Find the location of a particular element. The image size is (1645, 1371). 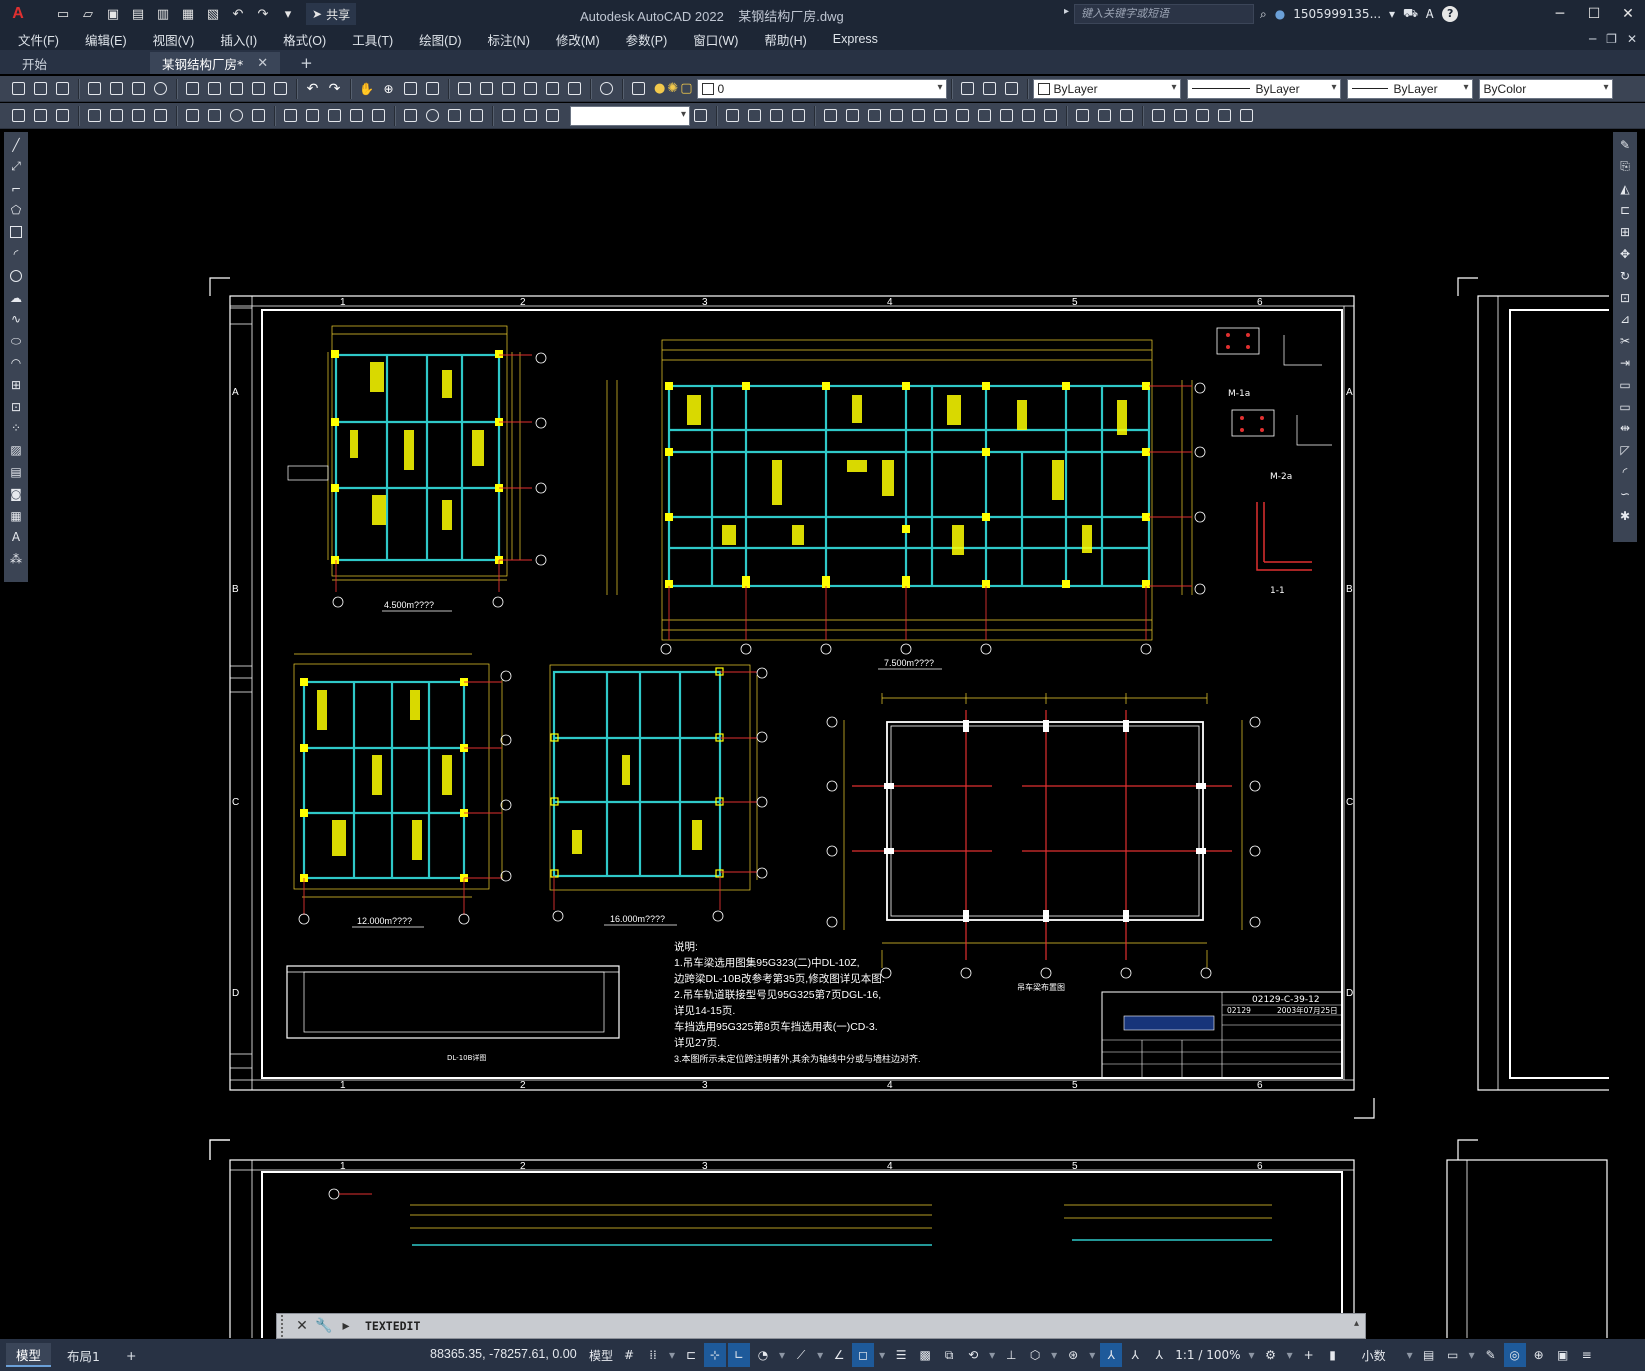

linetype-dropdown: ByLayer ▾ is located at coordinates (1263, 88).